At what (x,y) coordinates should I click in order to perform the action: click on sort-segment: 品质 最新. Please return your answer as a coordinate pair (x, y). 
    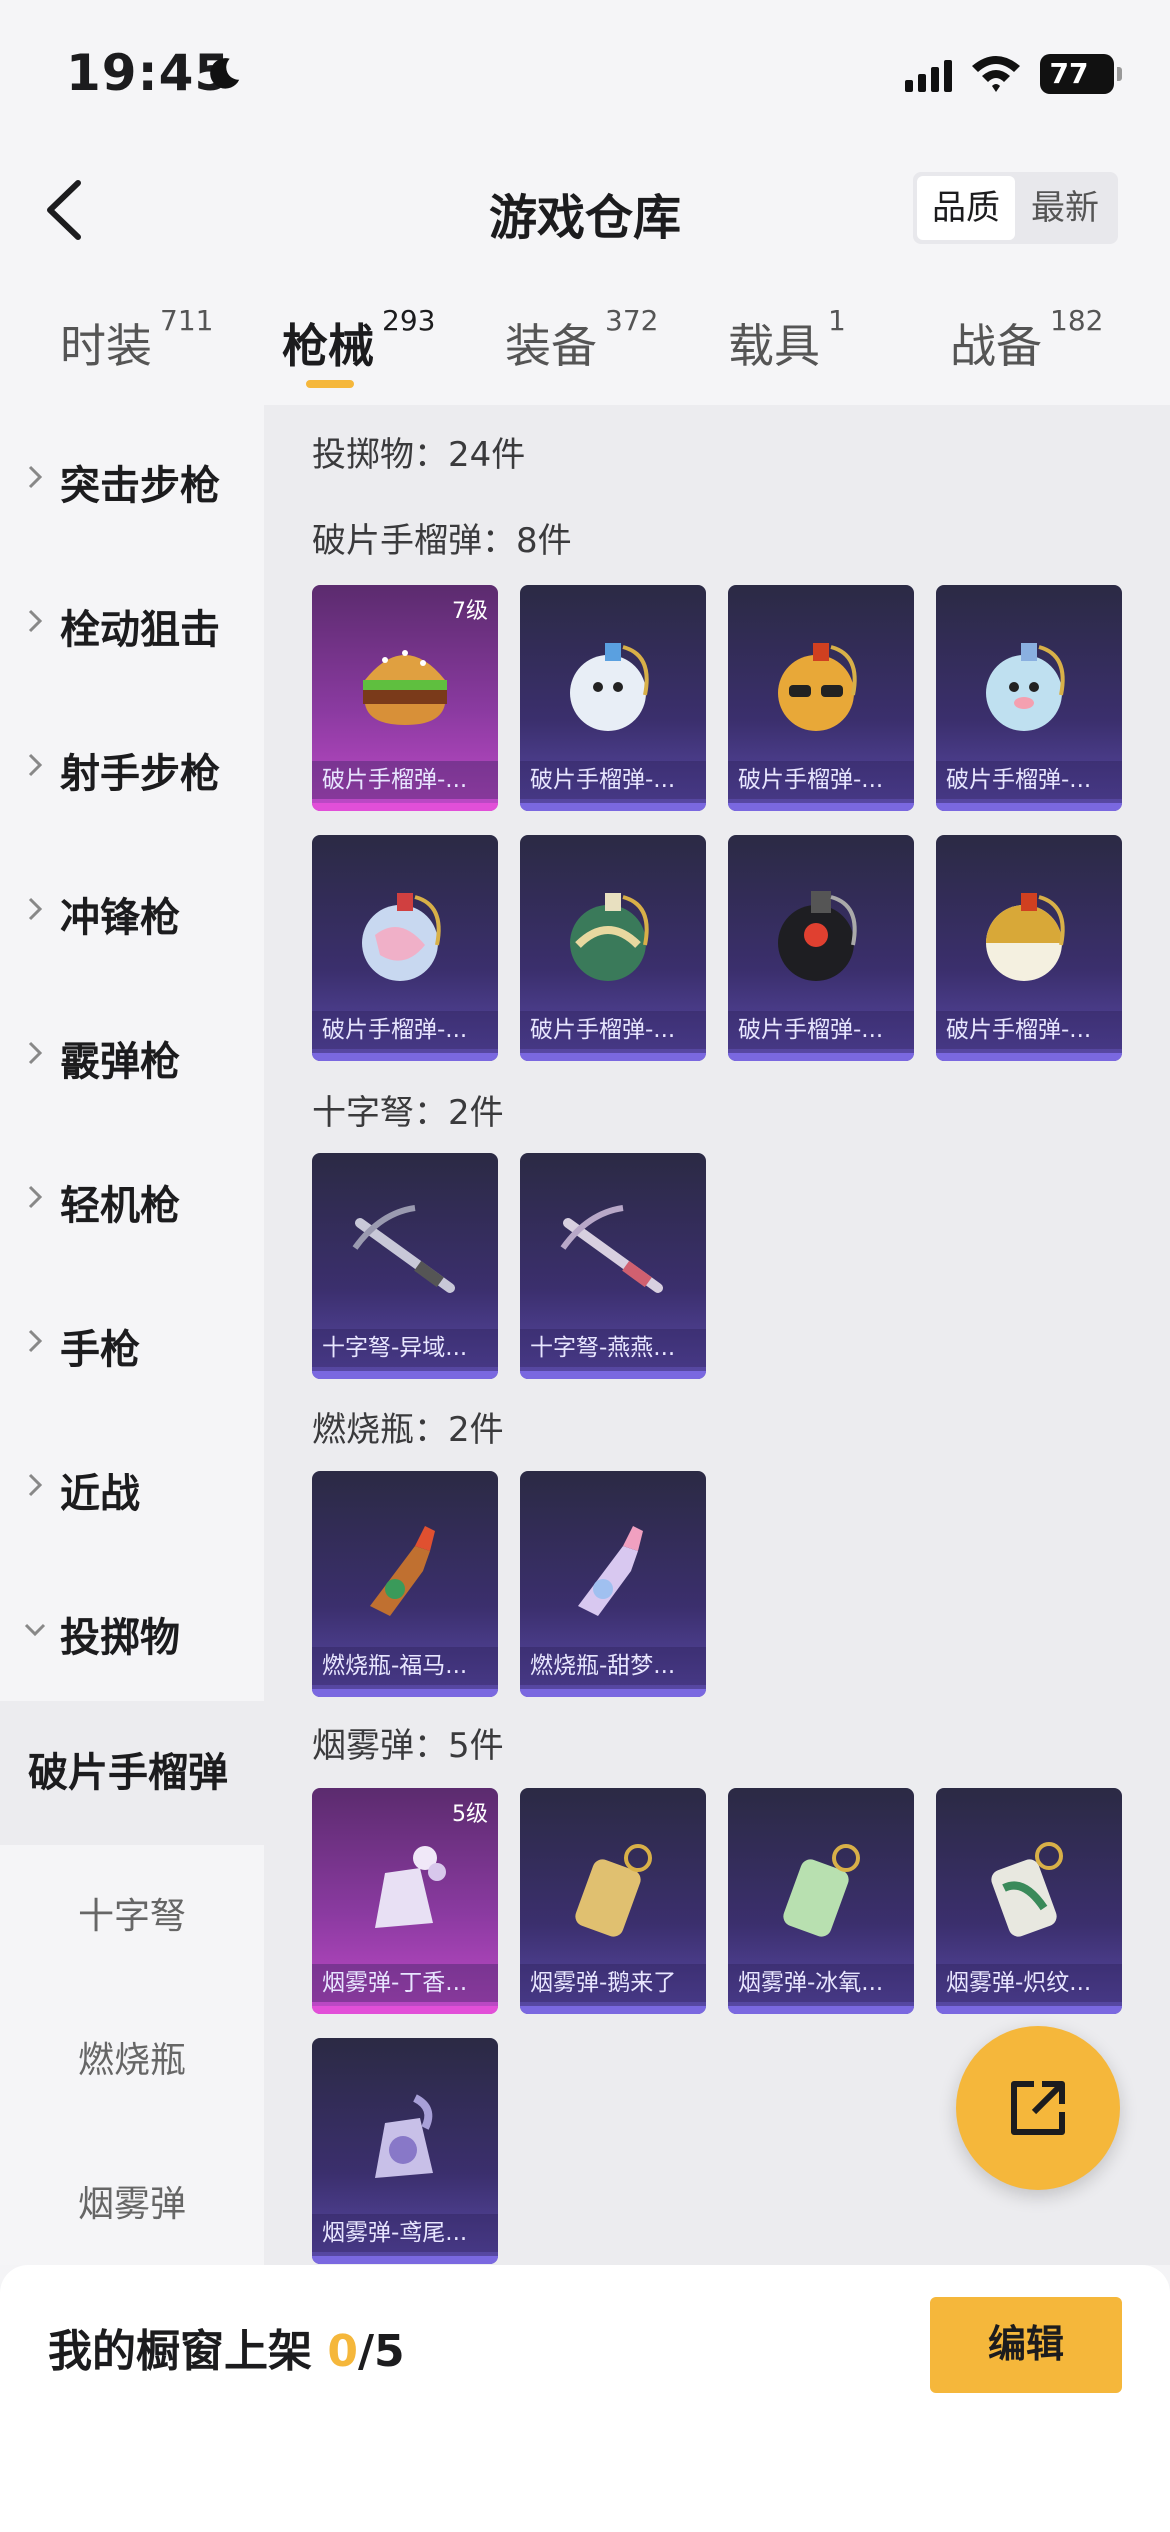
    Looking at the image, I should click on (1015, 208).